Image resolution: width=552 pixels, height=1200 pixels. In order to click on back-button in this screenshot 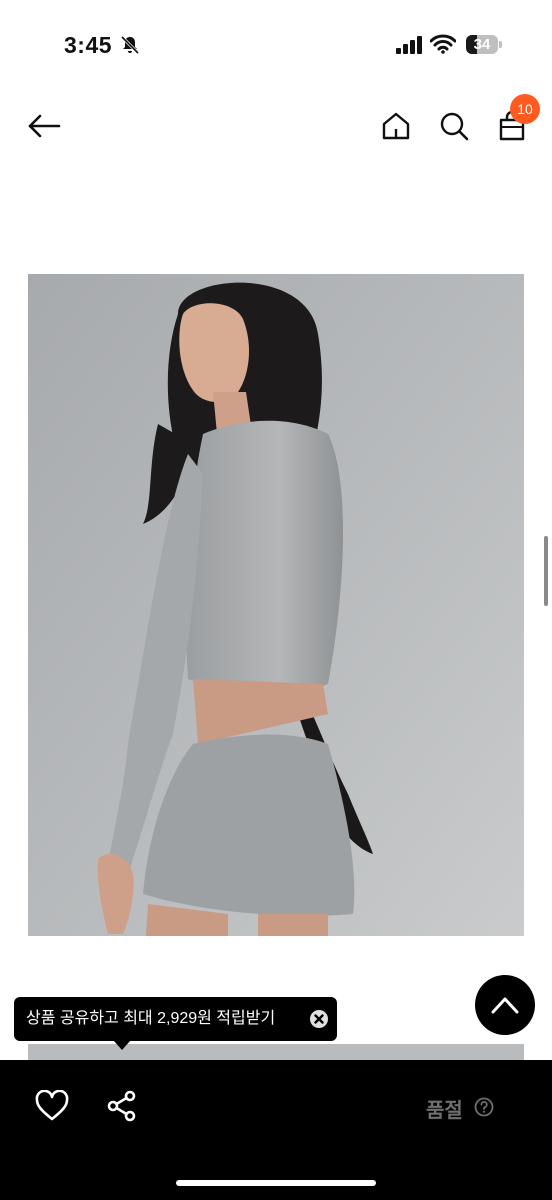, I will do `click(44, 126)`.